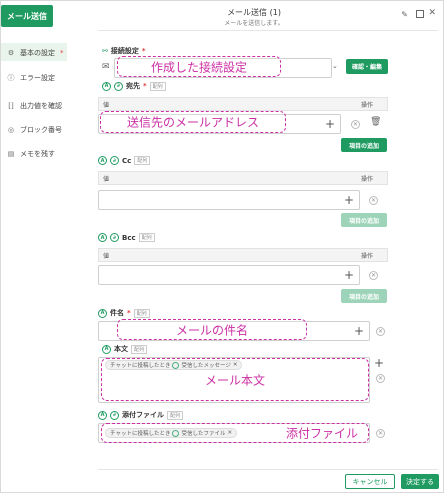 Image resolution: width=444 pixels, height=493 pixels. I want to click on mail-send-button: メール送信, so click(27, 16).